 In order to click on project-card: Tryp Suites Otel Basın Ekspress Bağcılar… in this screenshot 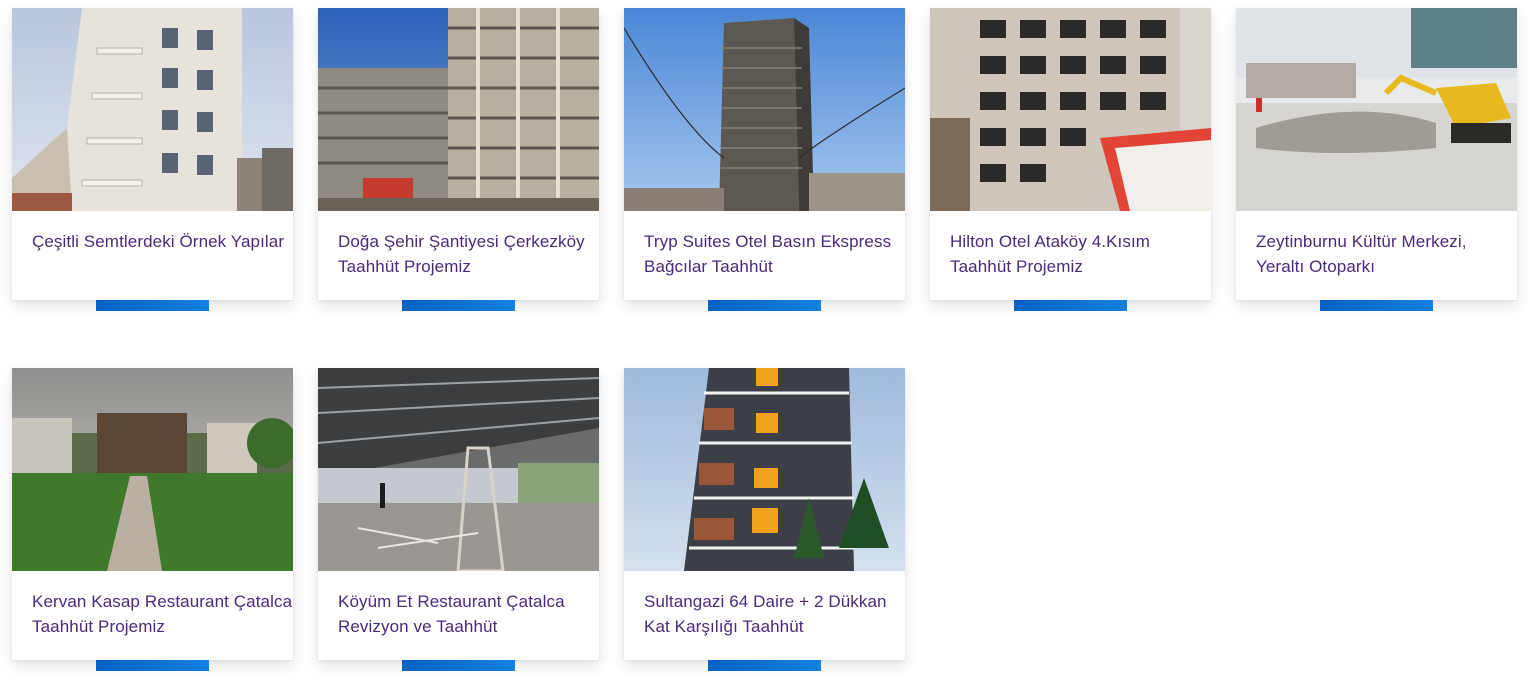, I will do `click(765, 159)`.